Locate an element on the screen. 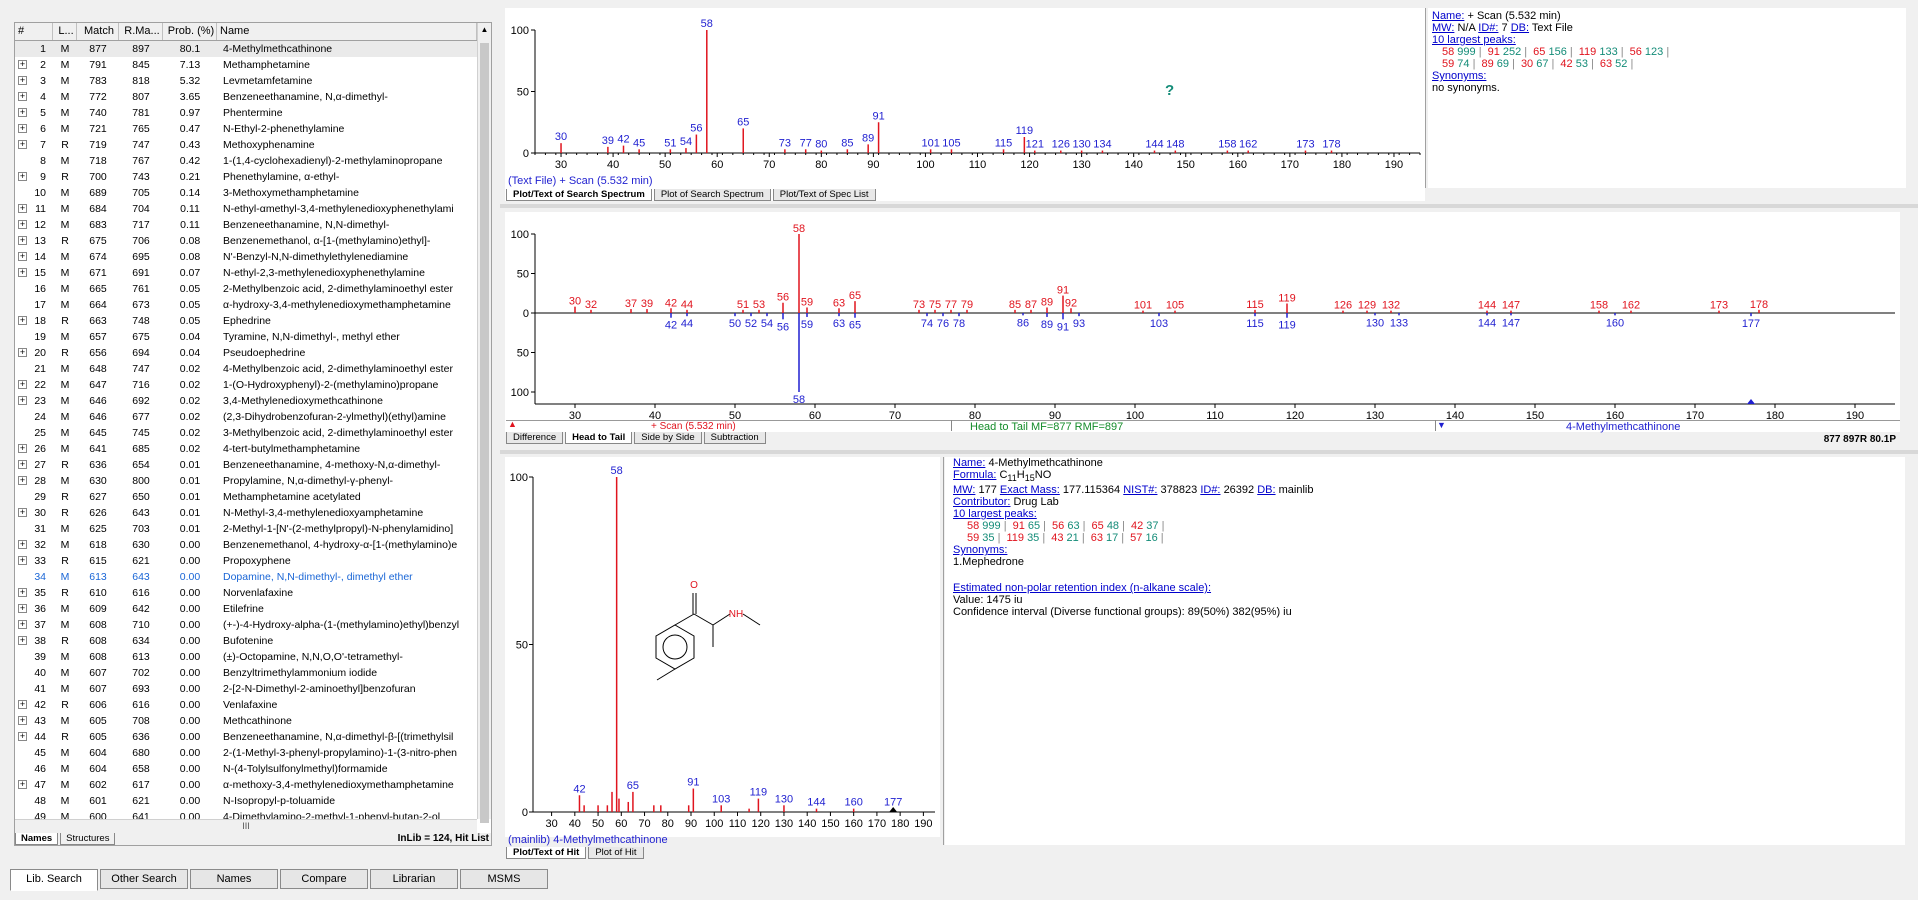 Image resolution: width=1918 pixels, height=900 pixels. hit-row: 29 R 627 650 0.01 Methamphetamine acetylated is located at coordinates (246, 497).